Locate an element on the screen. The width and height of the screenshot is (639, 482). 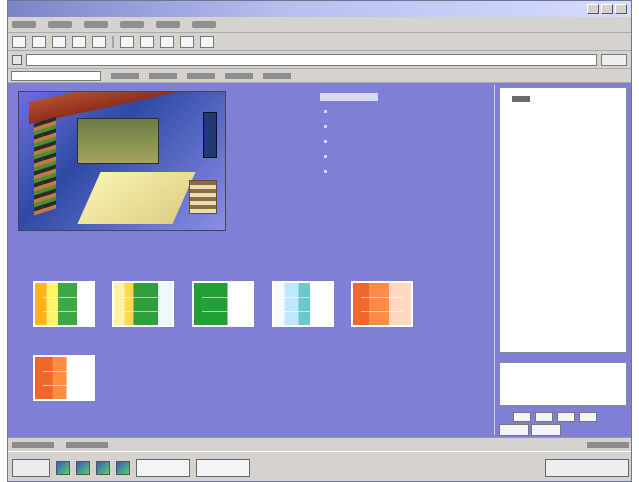
go-button is located at coordinates (614, 59).